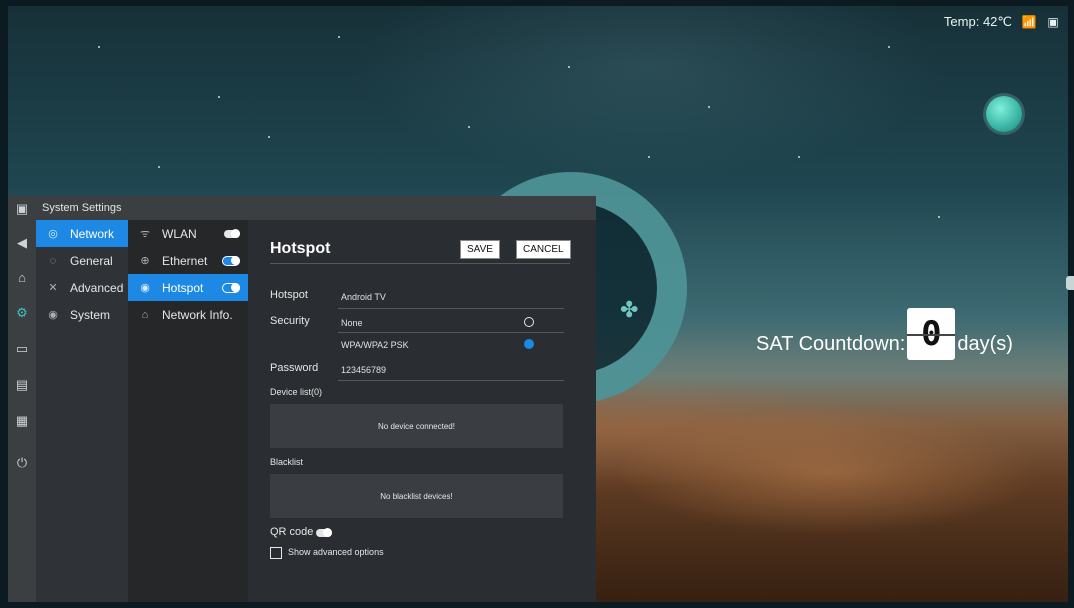 Image resolution: width=1074 pixels, height=608 pixels. Describe the element at coordinates (480, 249) in the screenshot. I see `save-button: SAVE` at that location.